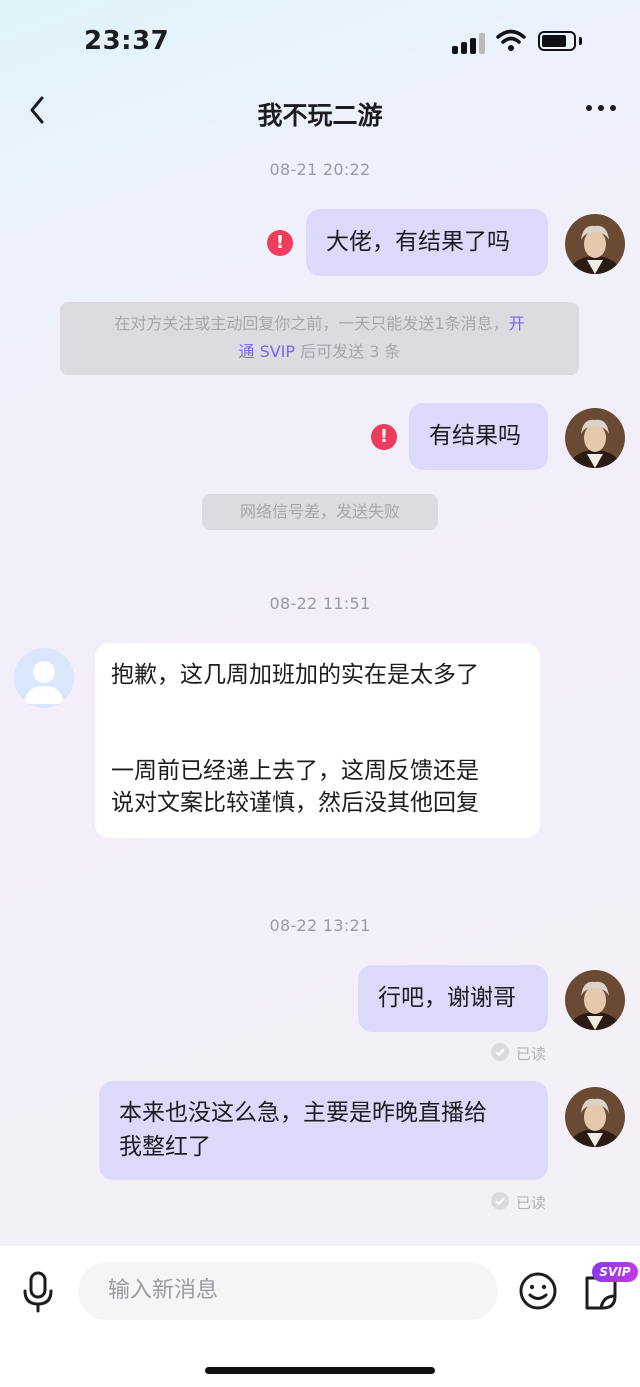 The image size is (640, 1387). What do you see at coordinates (511, 40) in the screenshot?
I see `wifi-icon` at bounding box center [511, 40].